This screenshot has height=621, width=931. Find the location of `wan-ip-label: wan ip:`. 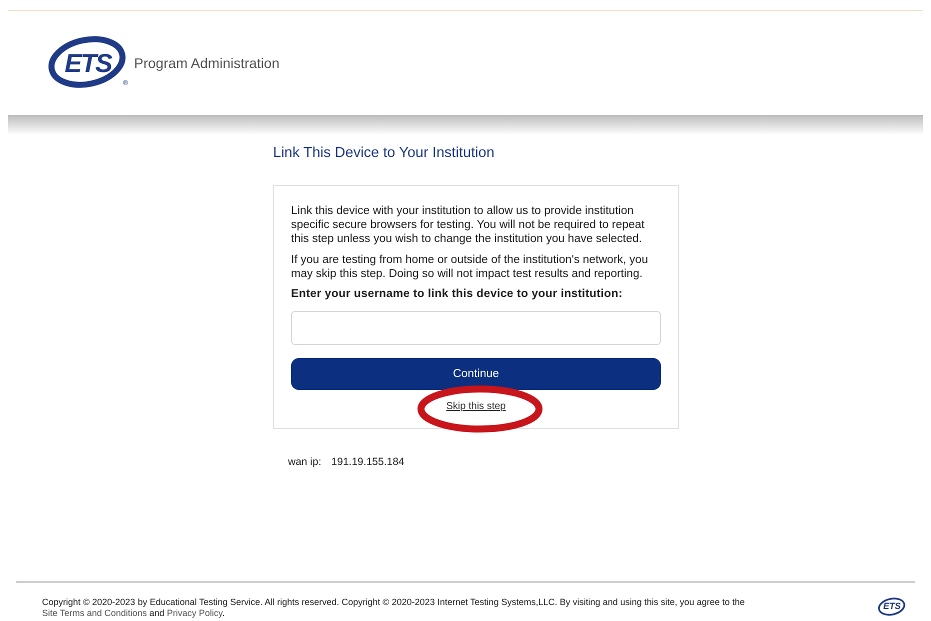

wan-ip-label: wan ip: is located at coordinates (305, 462).